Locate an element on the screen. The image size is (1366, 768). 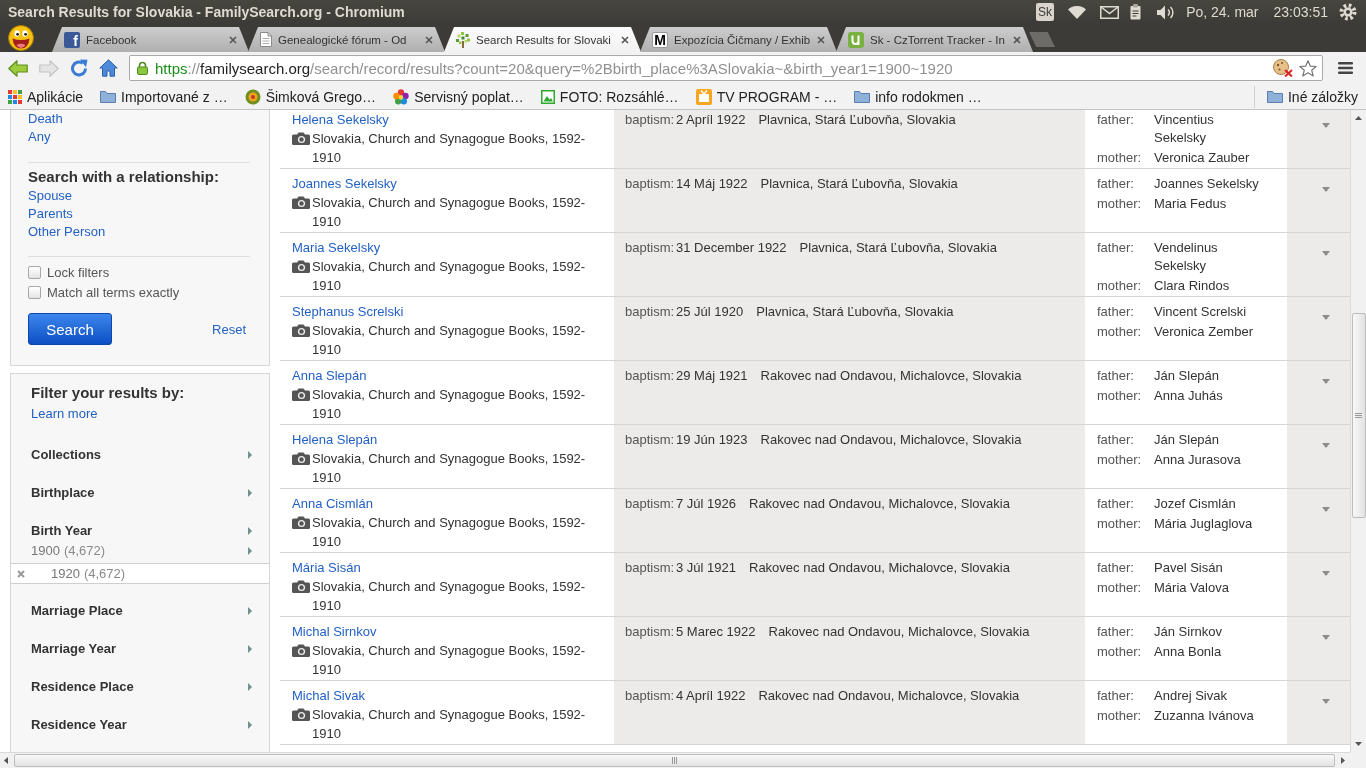
clock-time: 23:03:51 is located at coordinates (1300, 12).